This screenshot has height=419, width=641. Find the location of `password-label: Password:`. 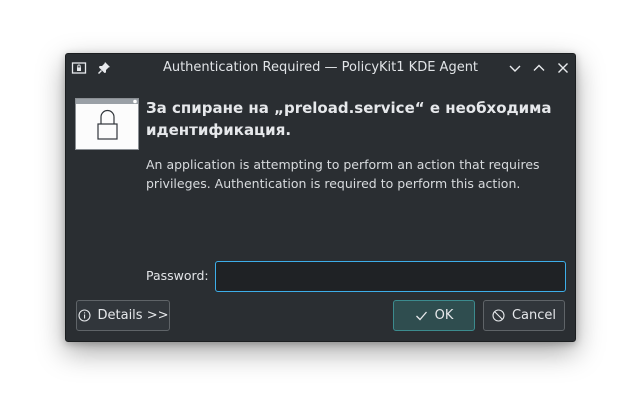

password-label: Password: is located at coordinates (177, 275).